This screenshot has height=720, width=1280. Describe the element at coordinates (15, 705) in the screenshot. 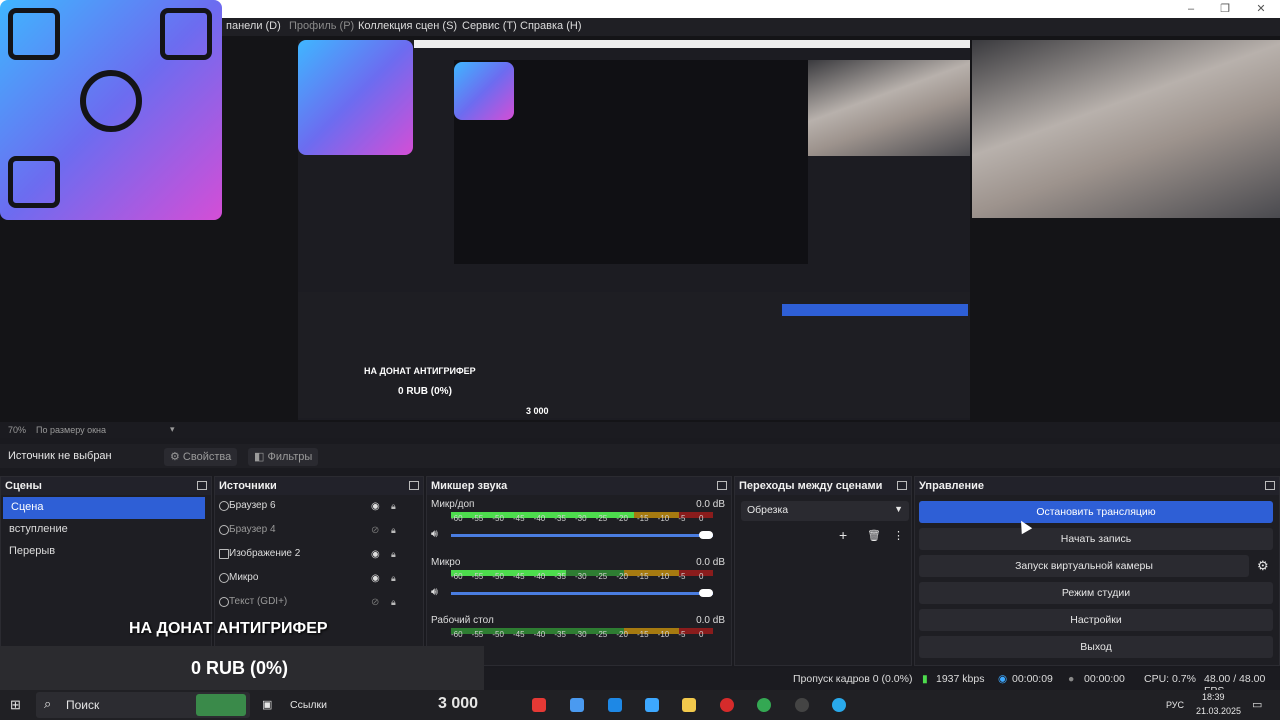

I see `windows-start-icon: ⊞` at that location.